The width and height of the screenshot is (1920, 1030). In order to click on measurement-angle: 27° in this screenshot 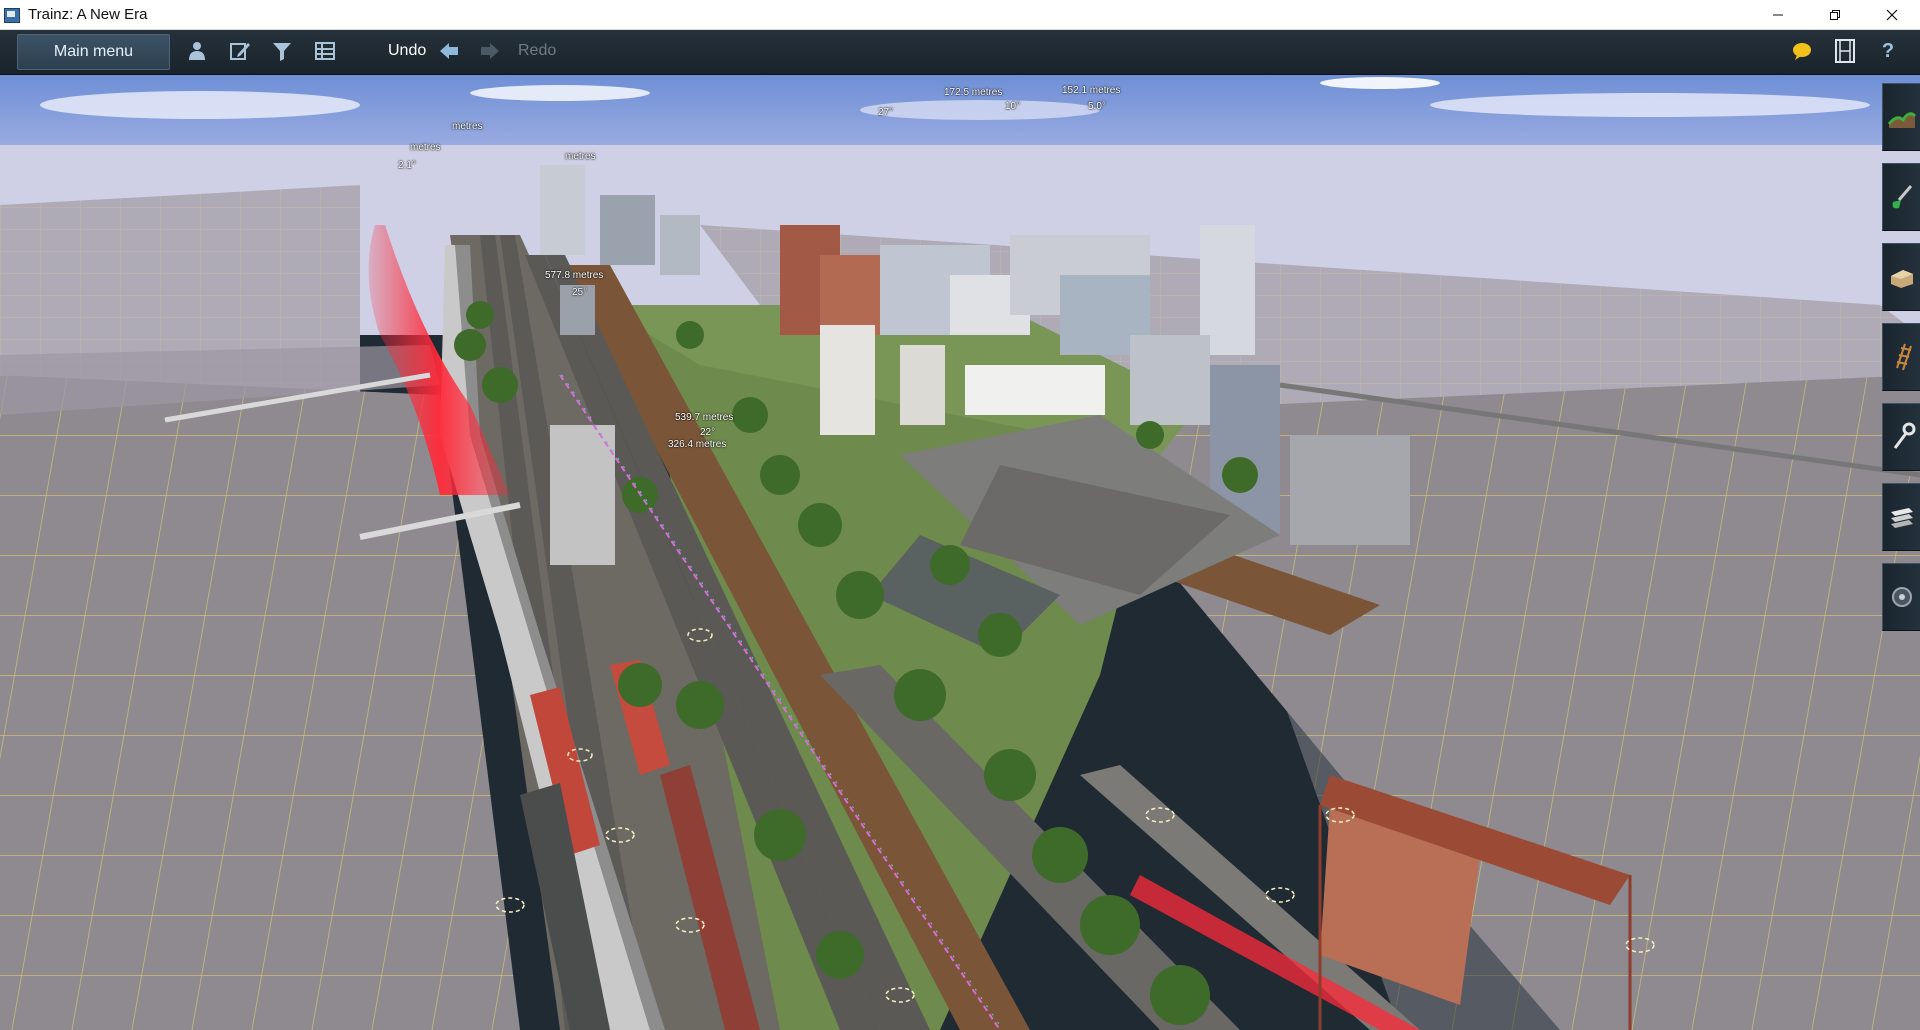, I will do `click(886, 112)`.